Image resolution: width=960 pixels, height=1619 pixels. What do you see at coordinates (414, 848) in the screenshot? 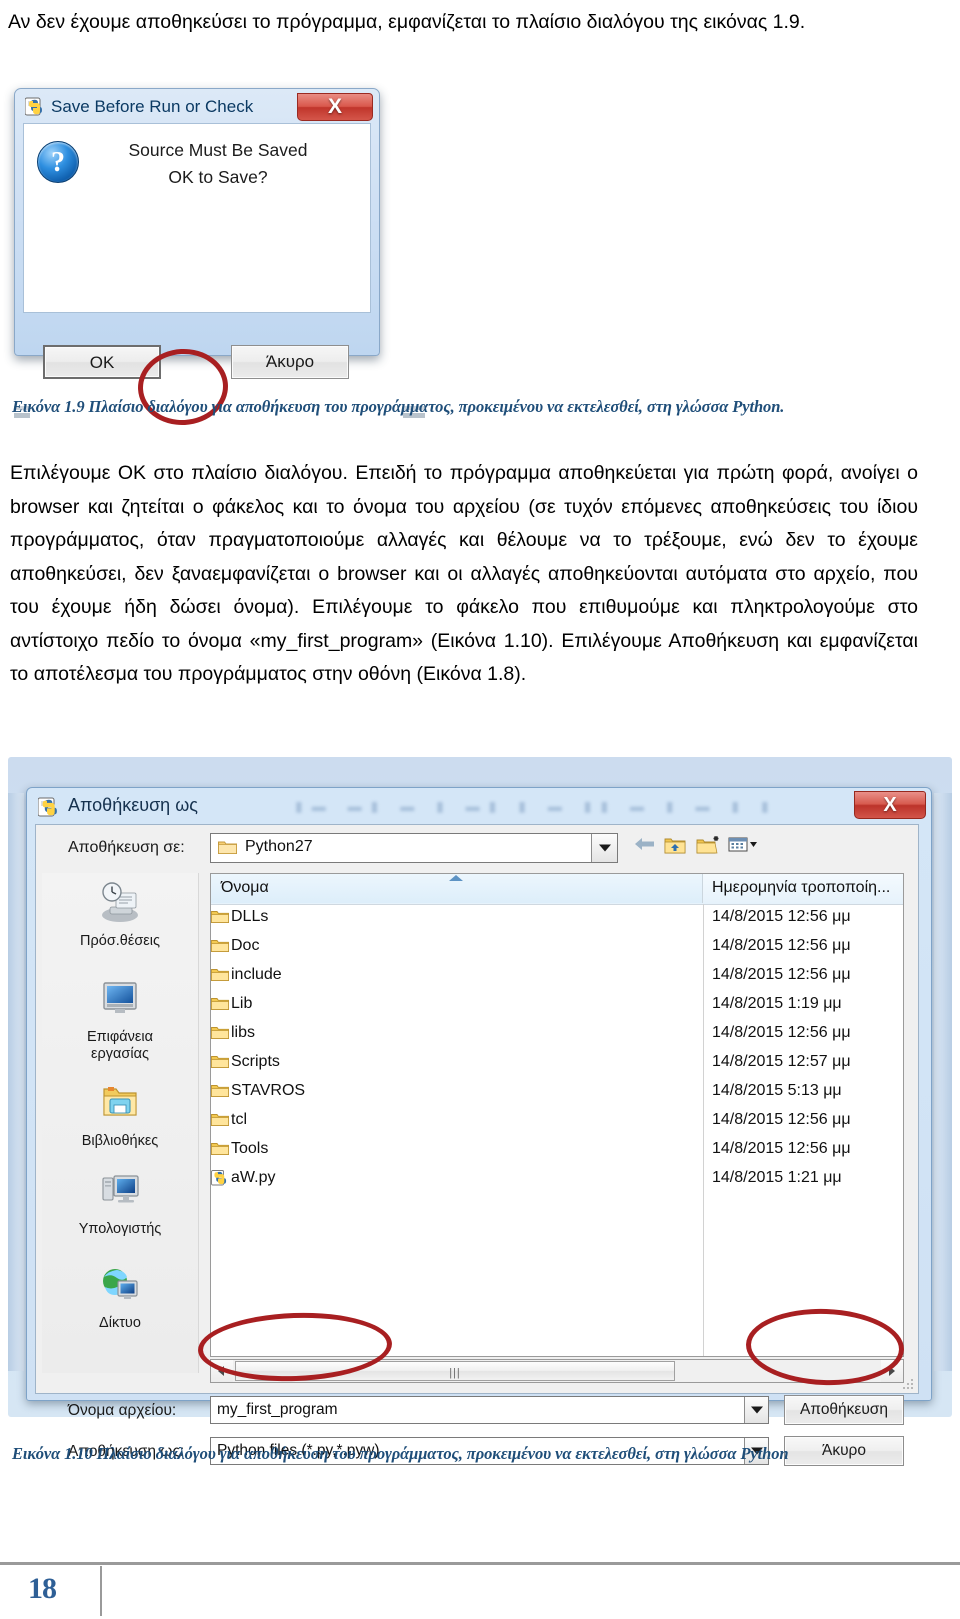
I see `save-into-dropdown: Python27` at bounding box center [414, 848].